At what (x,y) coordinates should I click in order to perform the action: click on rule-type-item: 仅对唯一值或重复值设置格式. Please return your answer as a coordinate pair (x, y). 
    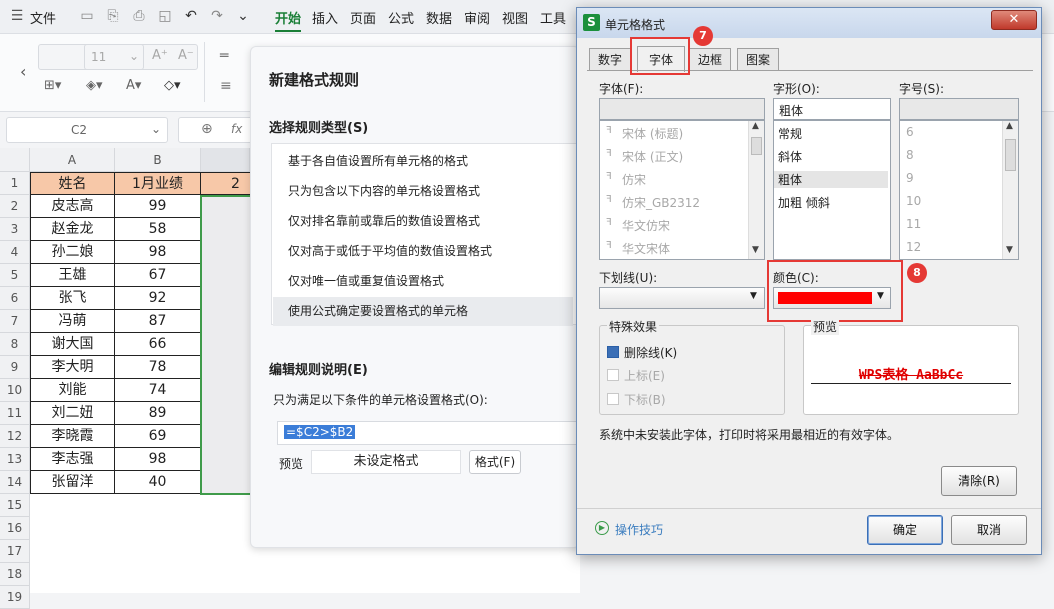
    Looking at the image, I should click on (423, 281).